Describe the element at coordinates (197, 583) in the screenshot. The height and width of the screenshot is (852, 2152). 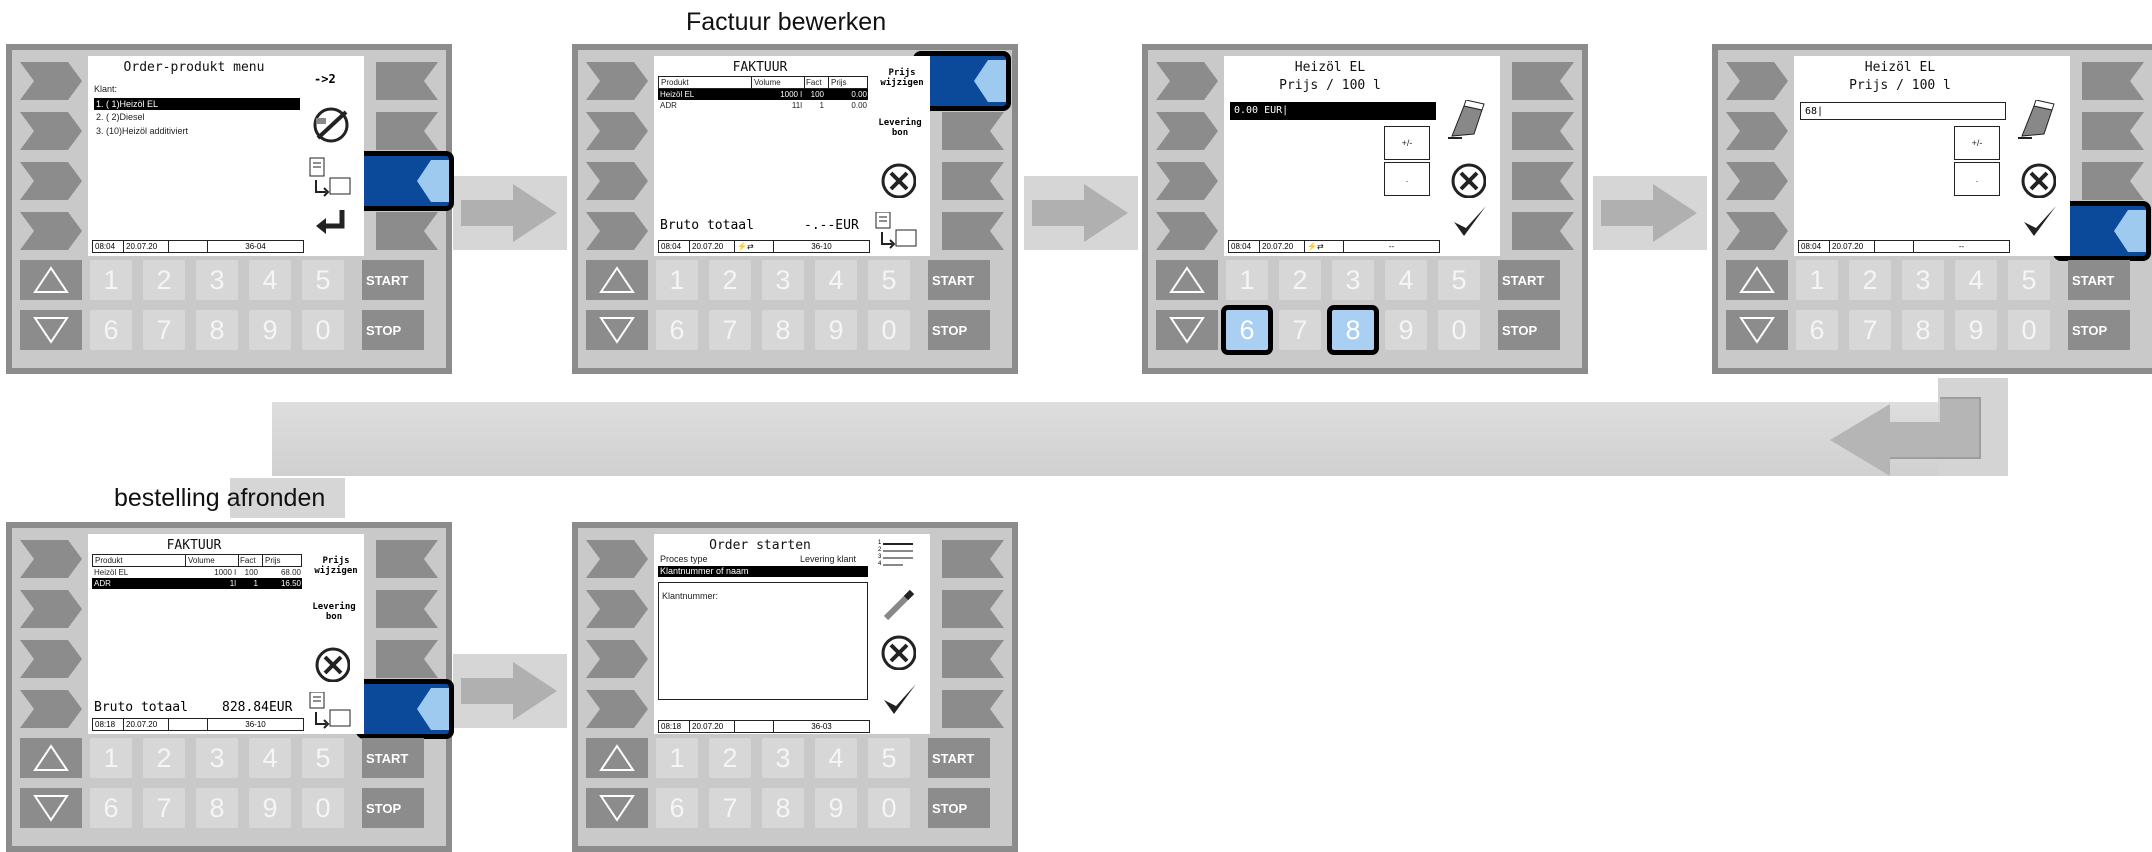
I see `table-row-selected: ADR 1l 1 16.50` at that location.